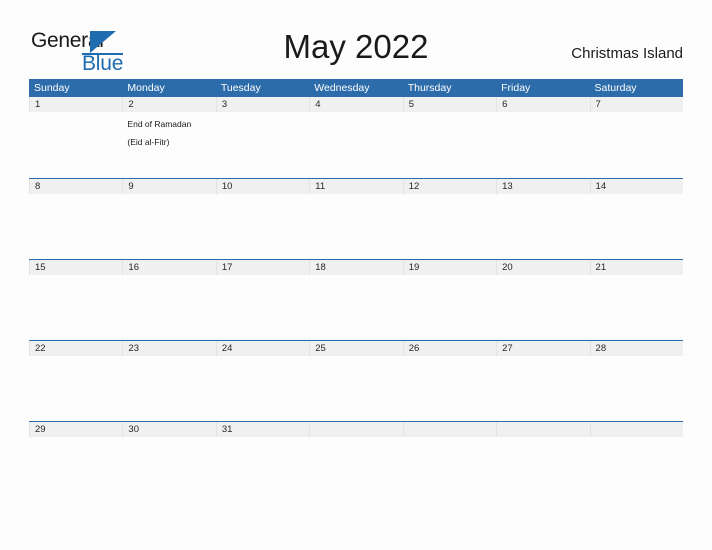 The image size is (712, 550). Describe the element at coordinates (627, 53) in the screenshot. I see `region-label: Christmas Island` at that location.